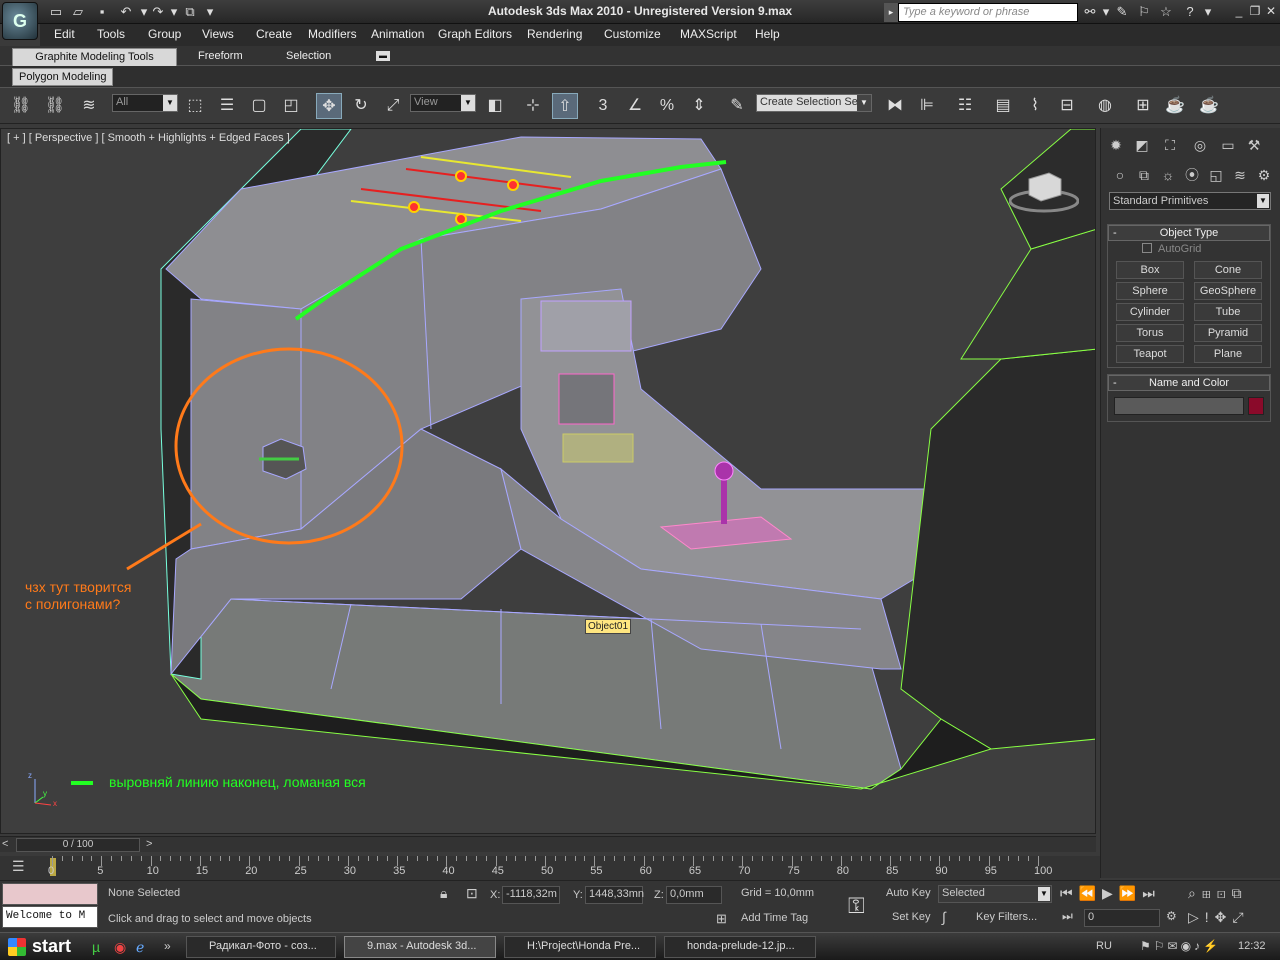  Describe the element at coordinates (78, 845) in the screenshot. I see `time-slider: 0 / 100` at that location.